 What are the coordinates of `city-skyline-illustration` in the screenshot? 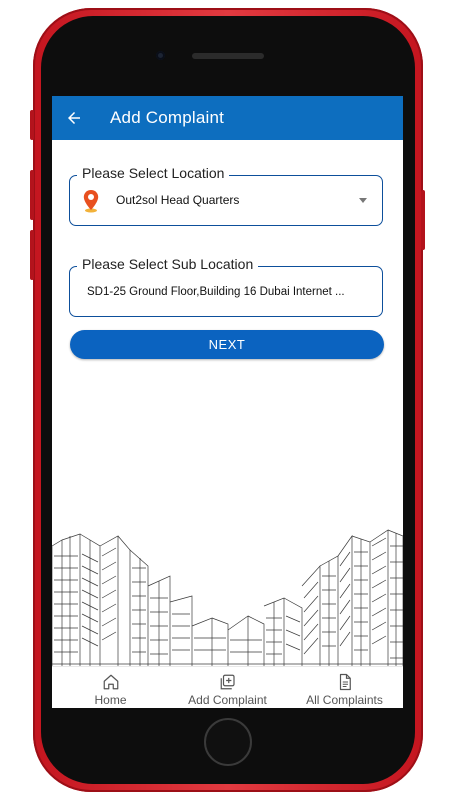 It's located at (227, 597).